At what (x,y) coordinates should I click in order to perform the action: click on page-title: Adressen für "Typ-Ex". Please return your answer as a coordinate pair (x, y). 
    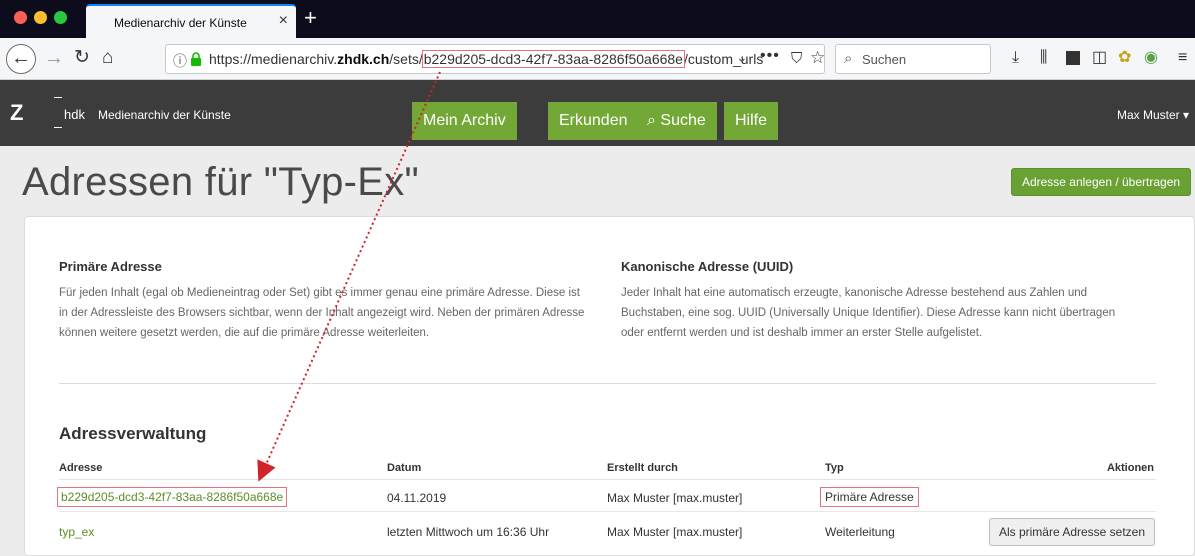
    Looking at the image, I should click on (221, 182).